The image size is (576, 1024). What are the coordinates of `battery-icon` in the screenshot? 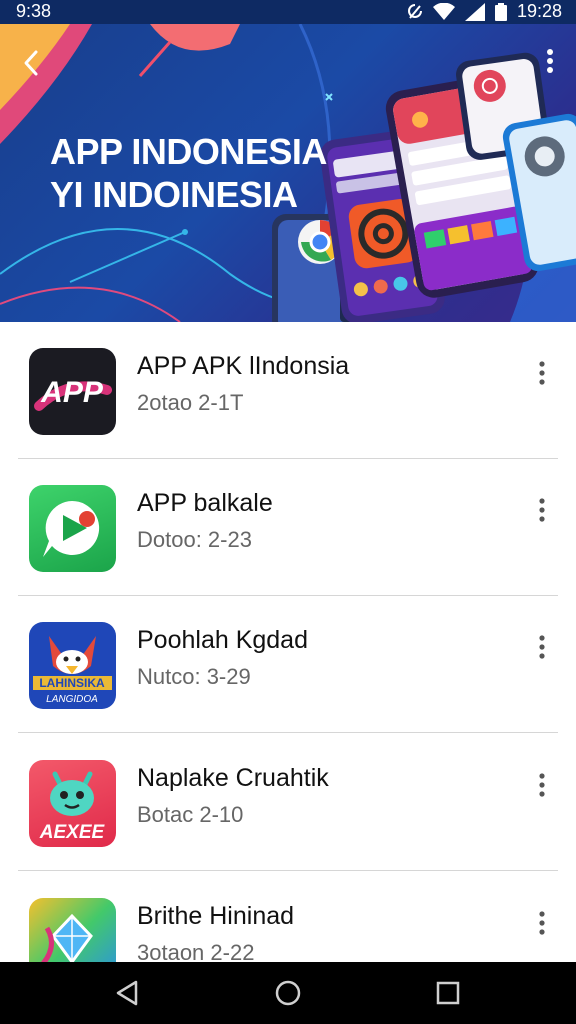 It's located at (500, 11).